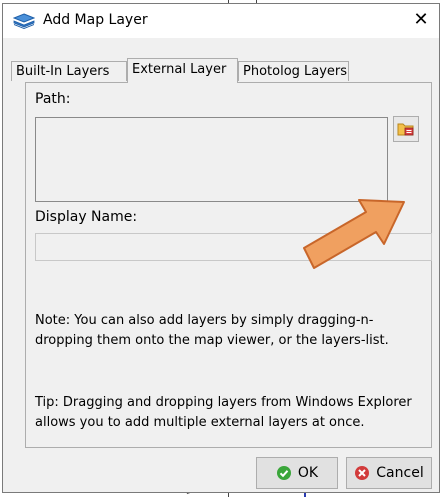 The image size is (443, 497). I want to click on path-label: Path:, so click(53, 99).